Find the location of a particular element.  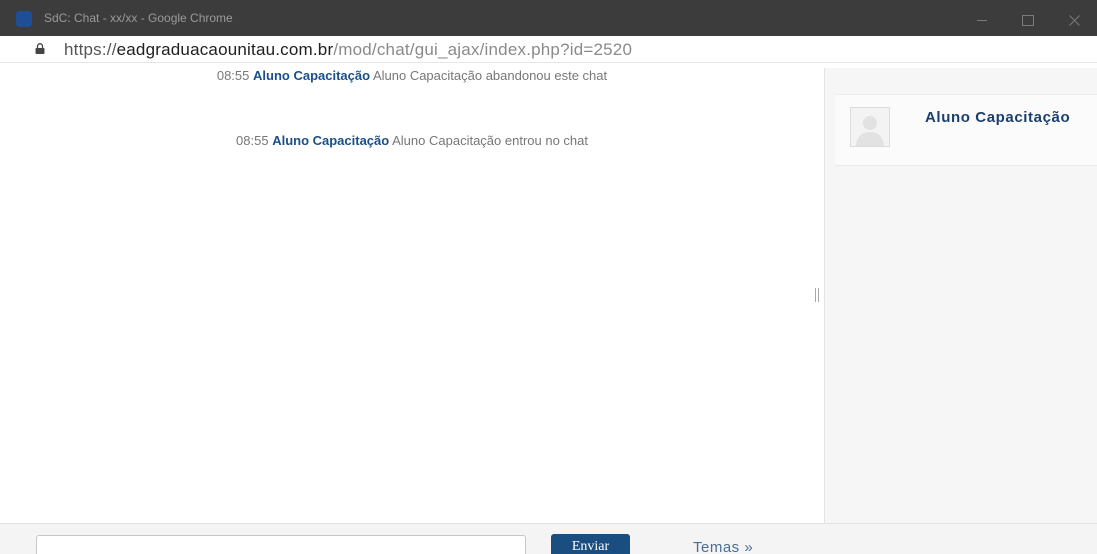

maximize-button is located at coordinates (1028, 20).